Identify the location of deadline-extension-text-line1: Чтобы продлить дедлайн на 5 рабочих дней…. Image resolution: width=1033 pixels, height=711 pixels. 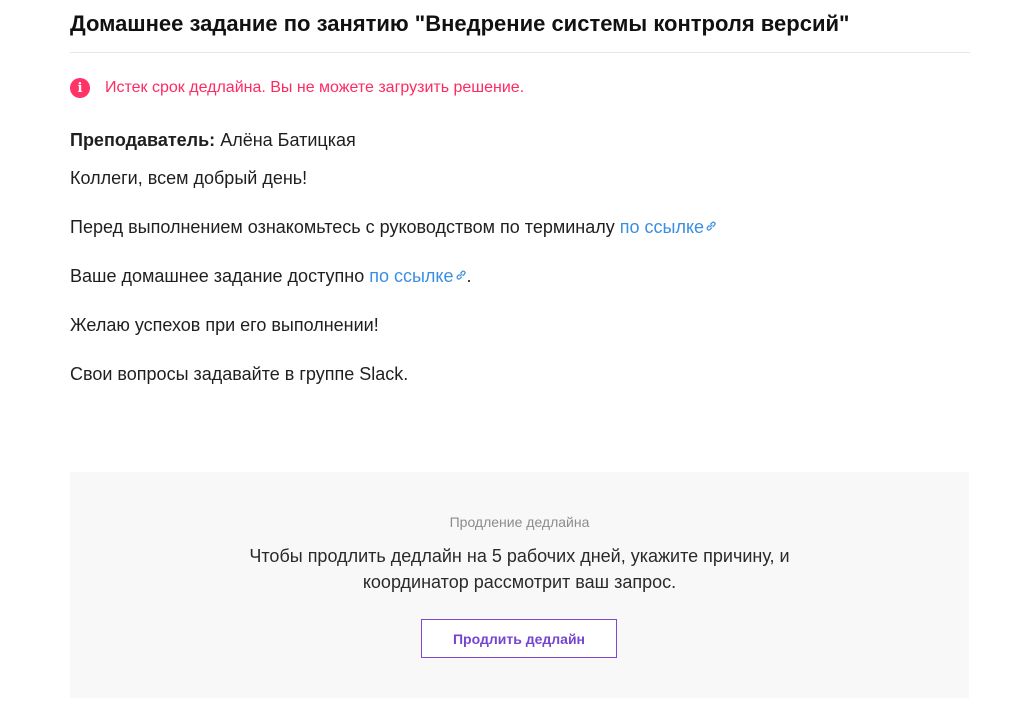
(519, 556).